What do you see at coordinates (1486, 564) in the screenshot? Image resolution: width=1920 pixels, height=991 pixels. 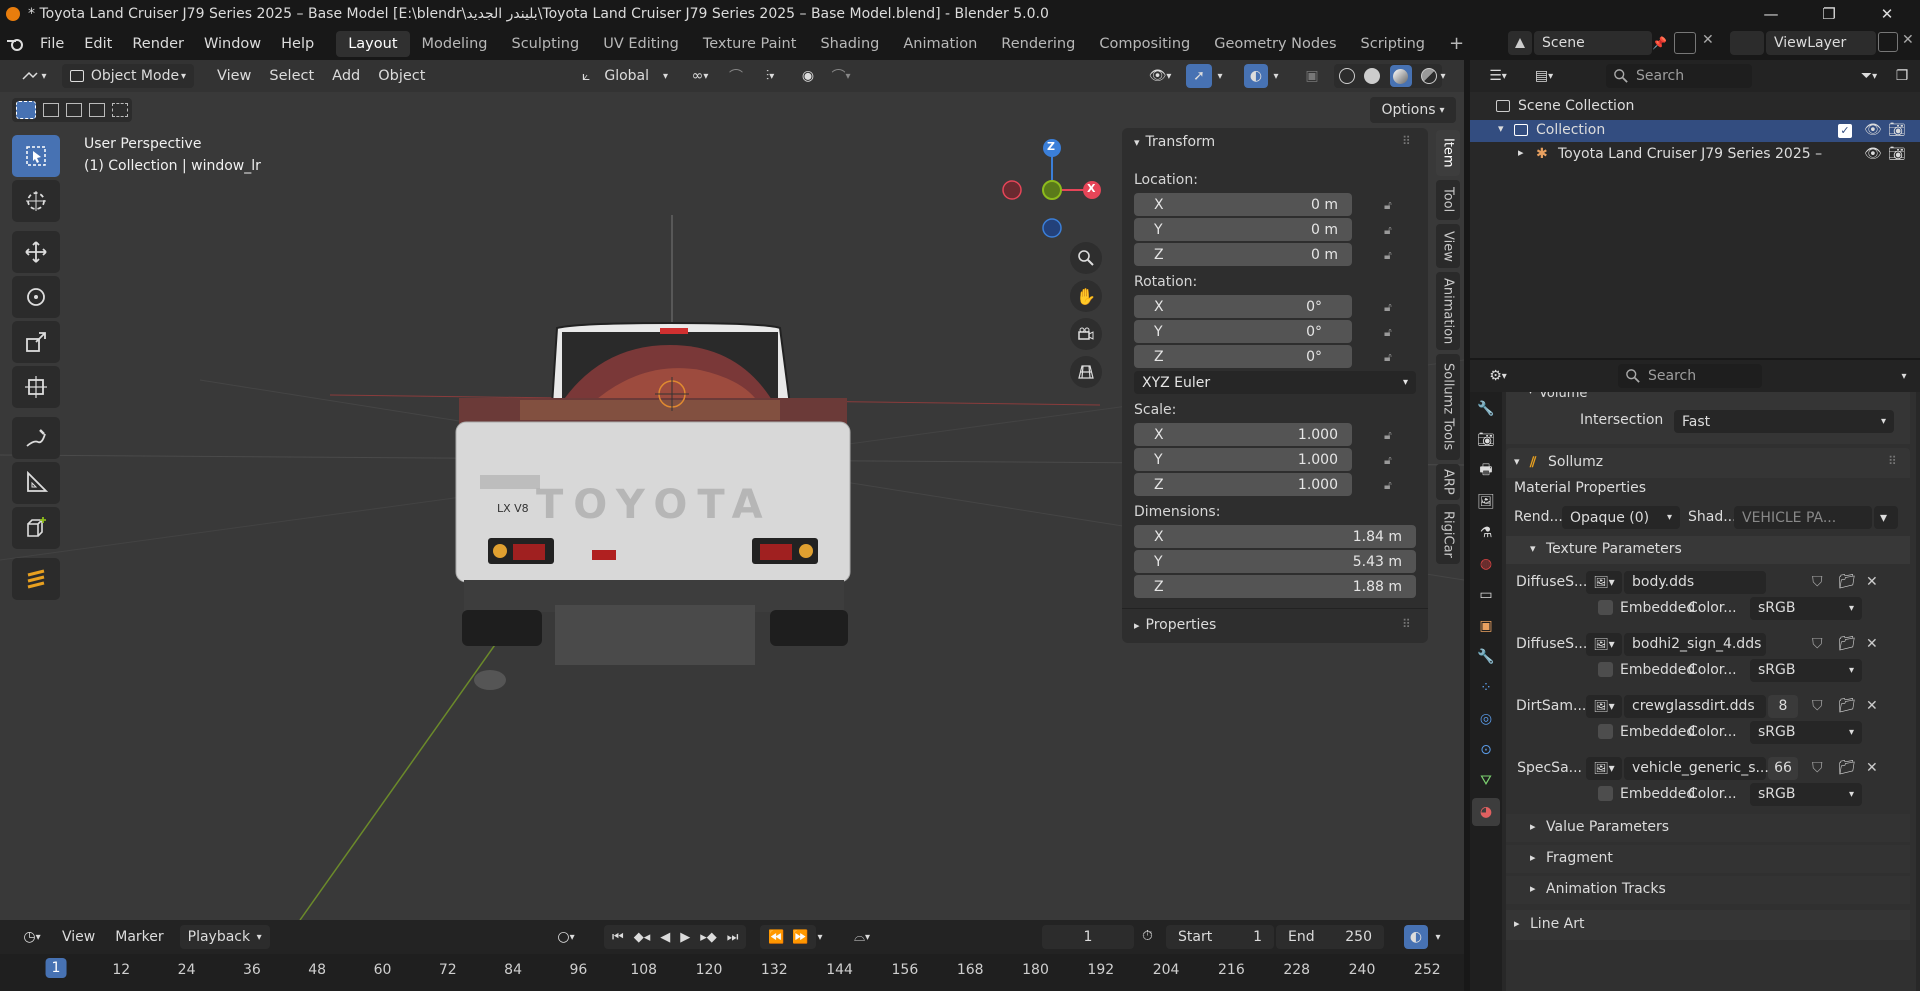 I see `world-tab-icon: ◍` at bounding box center [1486, 564].